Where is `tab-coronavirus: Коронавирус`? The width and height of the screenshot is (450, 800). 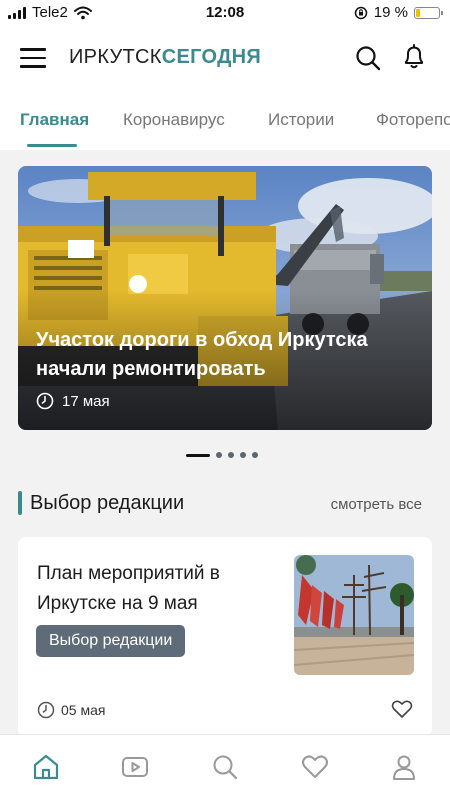
tab-coronavirus: Коронавирус is located at coordinates (174, 120).